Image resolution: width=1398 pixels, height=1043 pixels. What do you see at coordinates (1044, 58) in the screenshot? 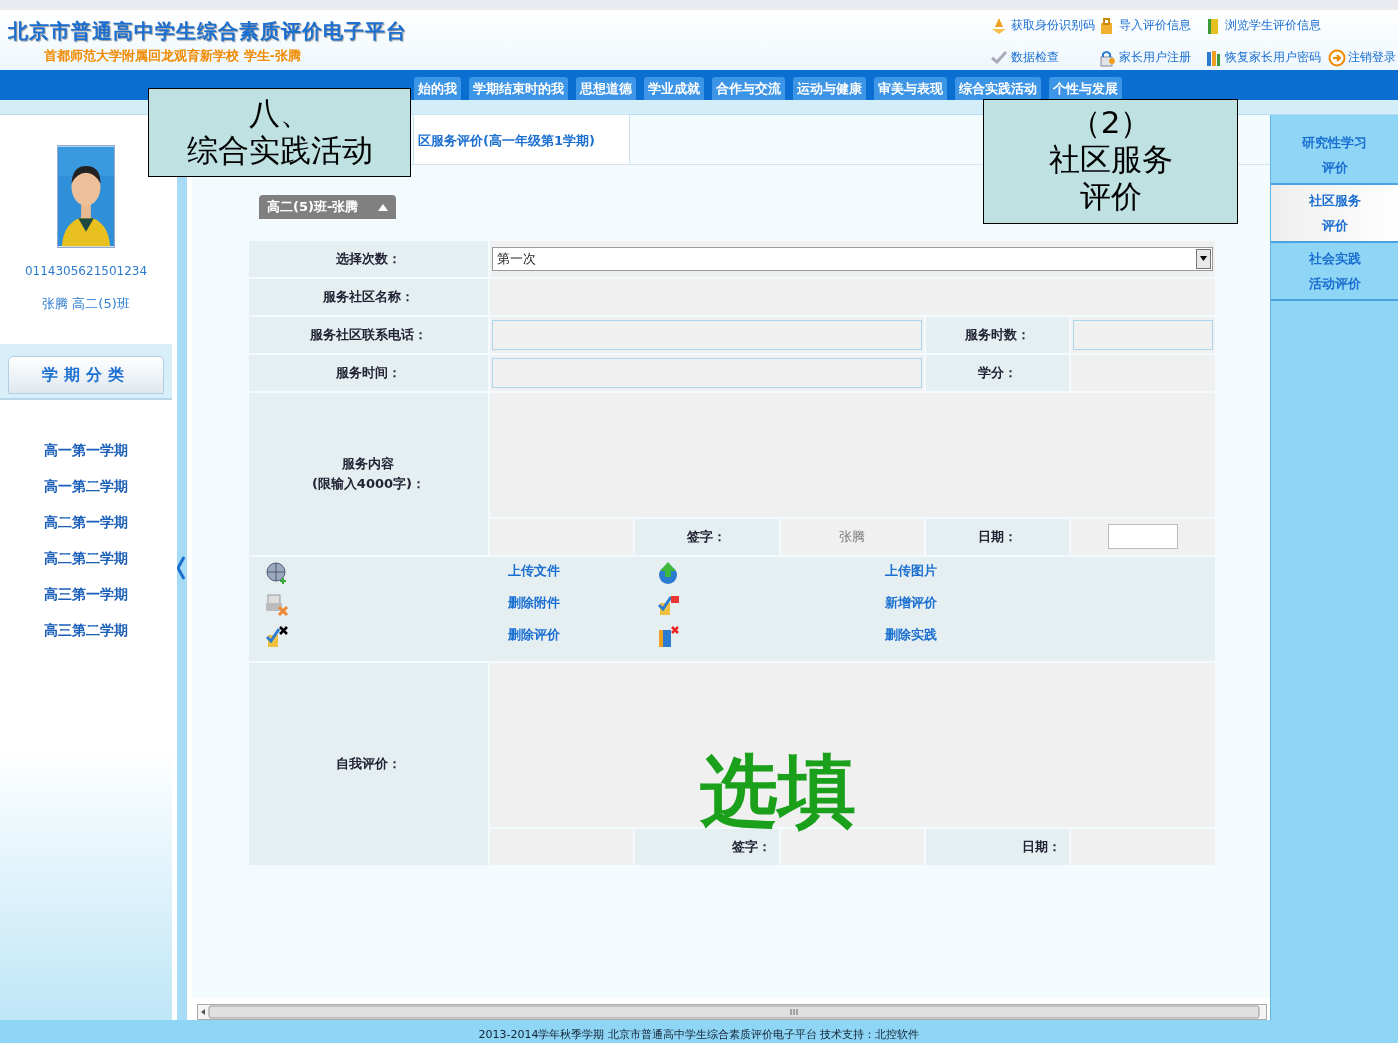
I see `toolbar-link: 数据检查` at bounding box center [1044, 58].